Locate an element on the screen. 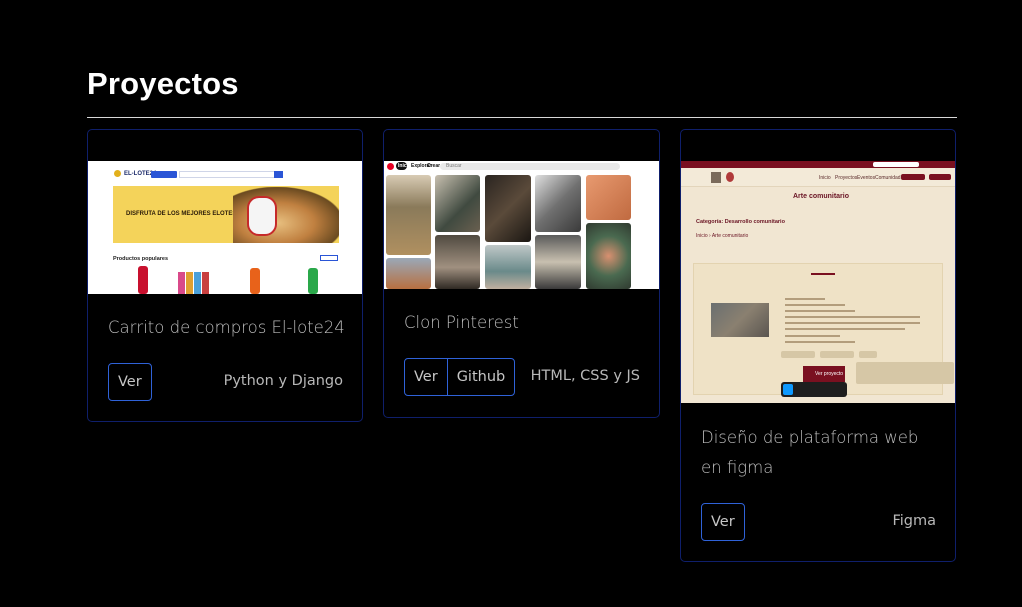 Image resolution: width=1022 pixels, height=607 pixels. preview-banner: DISFRUTA DE LOS MEJORES ELOTES is located at coordinates (226, 214).